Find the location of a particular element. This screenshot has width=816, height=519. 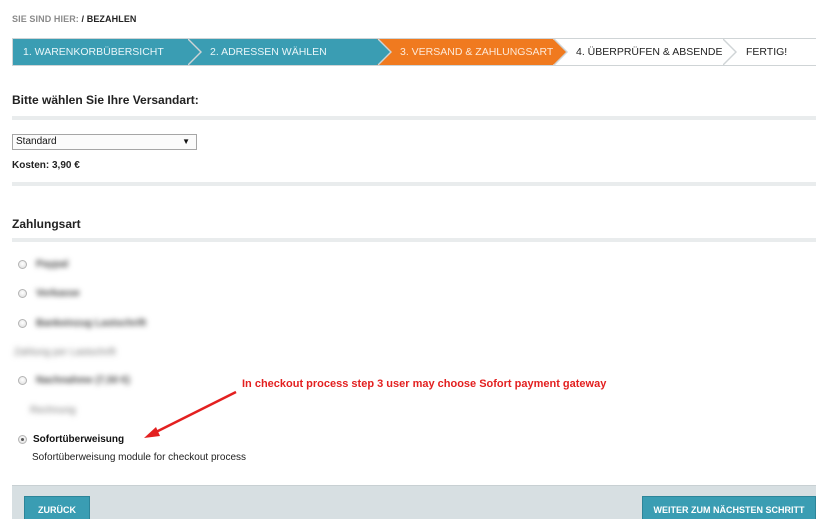

step-addresses: 2. ADRESSEN WÄHLEN is located at coordinates (289, 52).